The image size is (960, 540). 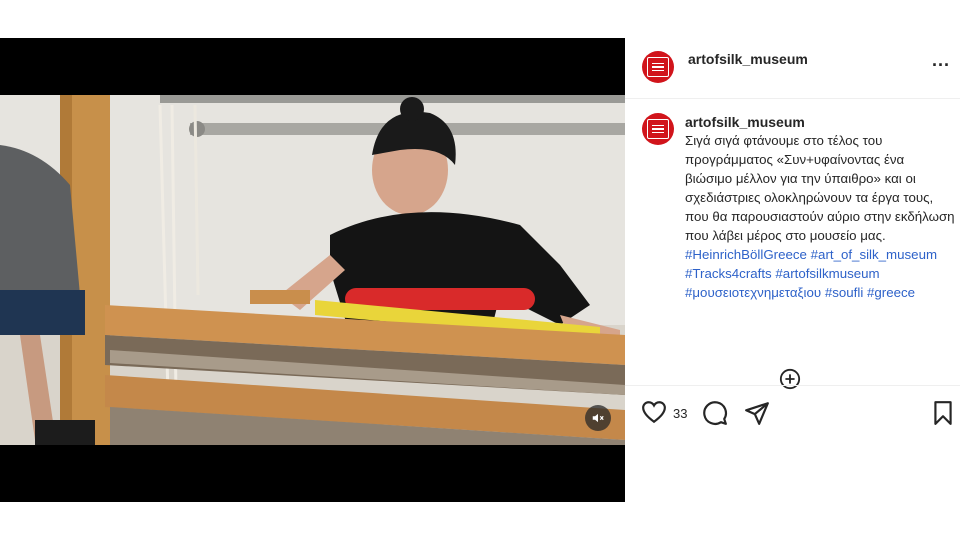 I want to click on speaker-muted-icon, so click(x=598, y=418).